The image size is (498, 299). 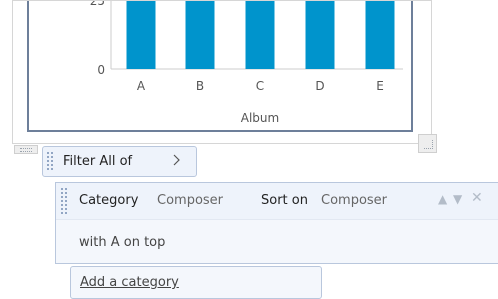 What do you see at coordinates (260, 86) in the screenshot?
I see `x-tick-label: C` at bounding box center [260, 86].